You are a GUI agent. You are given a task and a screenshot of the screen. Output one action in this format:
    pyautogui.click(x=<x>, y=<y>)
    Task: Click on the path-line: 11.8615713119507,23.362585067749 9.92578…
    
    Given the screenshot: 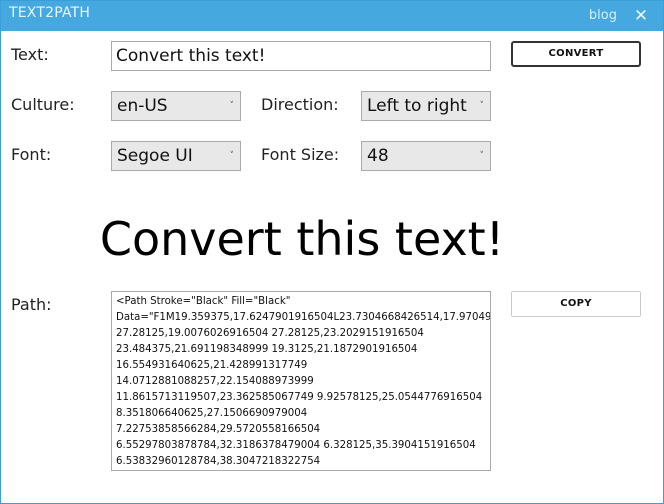 What is the action you would take?
    pyautogui.click(x=299, y=397)
    